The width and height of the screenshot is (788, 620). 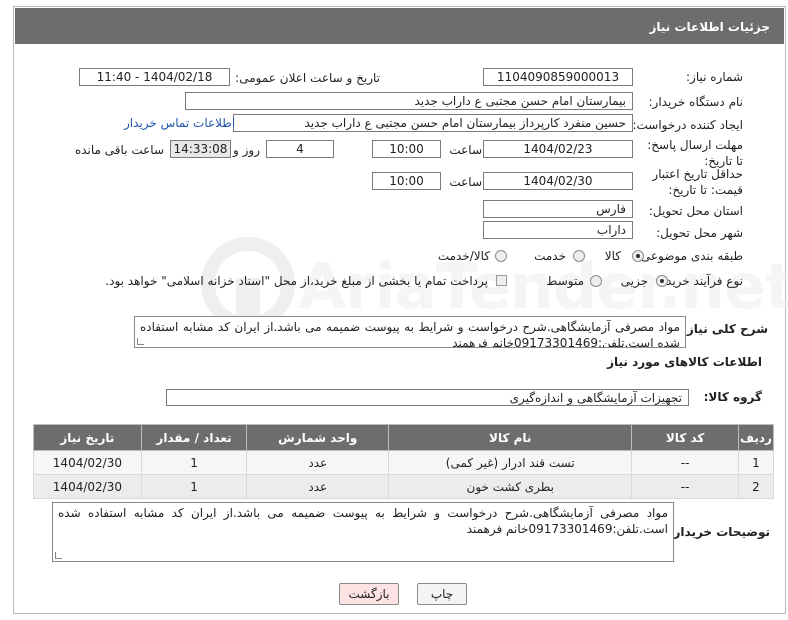 What do you see at coordinates (501, 280) in the screenshot?
I see `payment-checkbox` at bounding box center [501, 280].